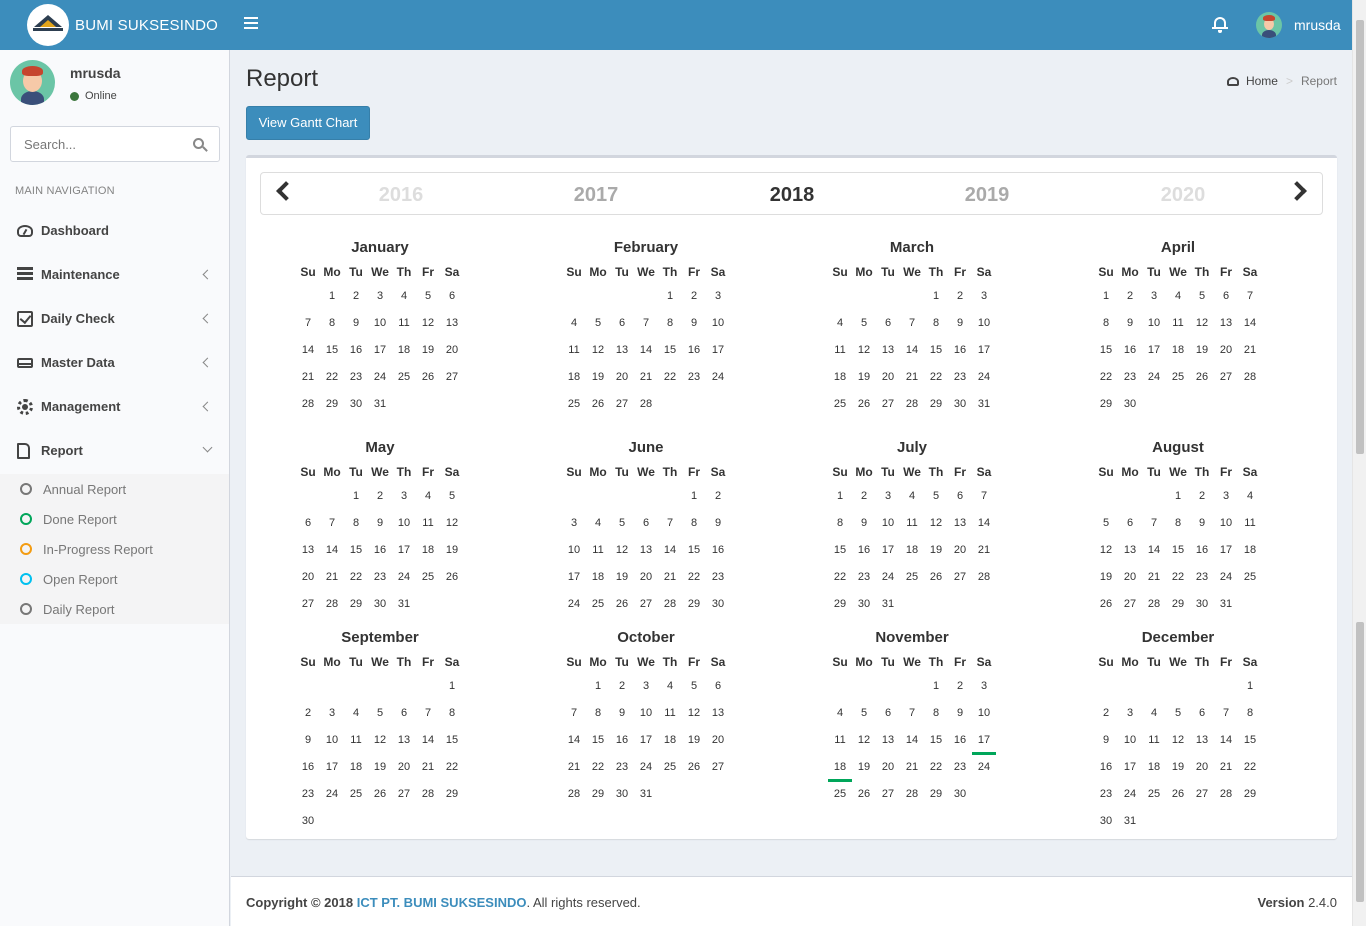  What do you see at coordinates (1297, 191) in the screenshot?
I see `chevron-right-icon` at bounding box center [1297, 191].